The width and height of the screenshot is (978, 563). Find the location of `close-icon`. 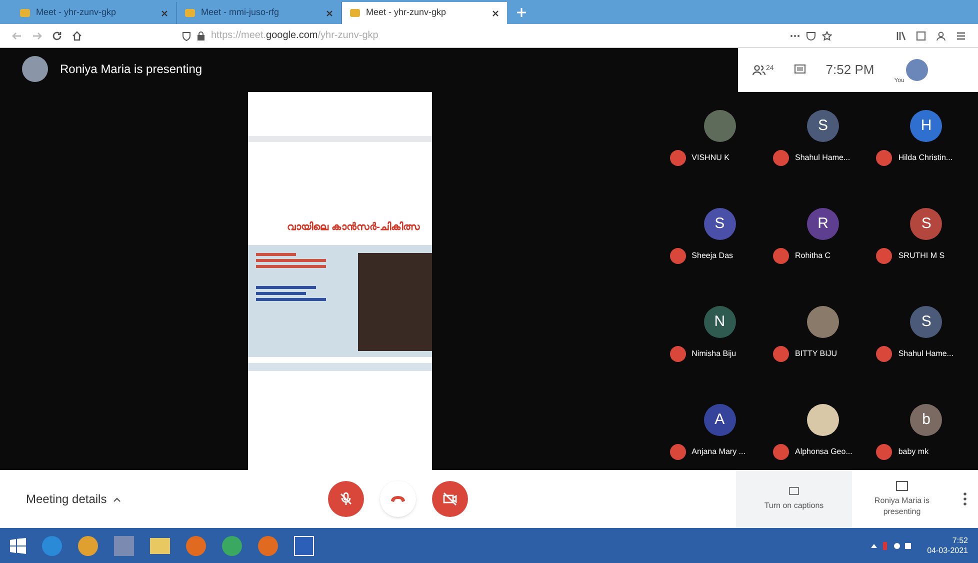

close-icon is located at coordinates (495, 13).